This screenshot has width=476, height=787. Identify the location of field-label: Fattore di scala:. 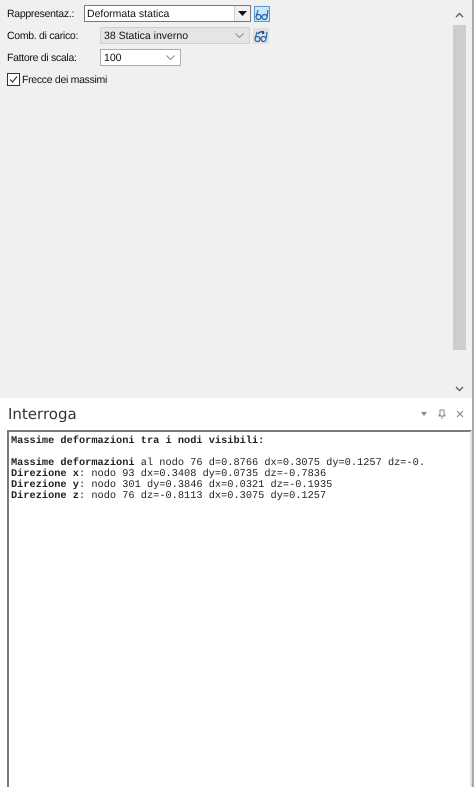
(42, 58).